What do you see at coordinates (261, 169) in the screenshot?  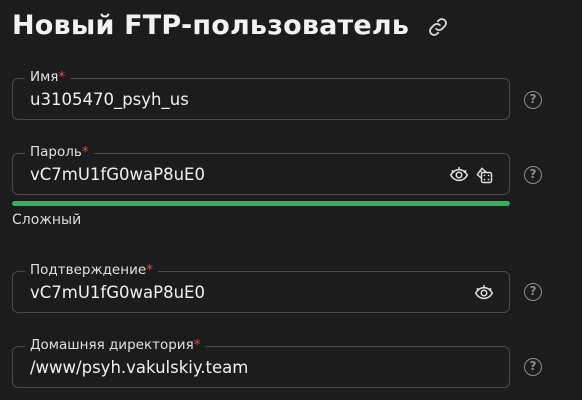 I see `password-field: Пароль* vC7mU1fG0waP8uE0` at bounding box center [261, 169].